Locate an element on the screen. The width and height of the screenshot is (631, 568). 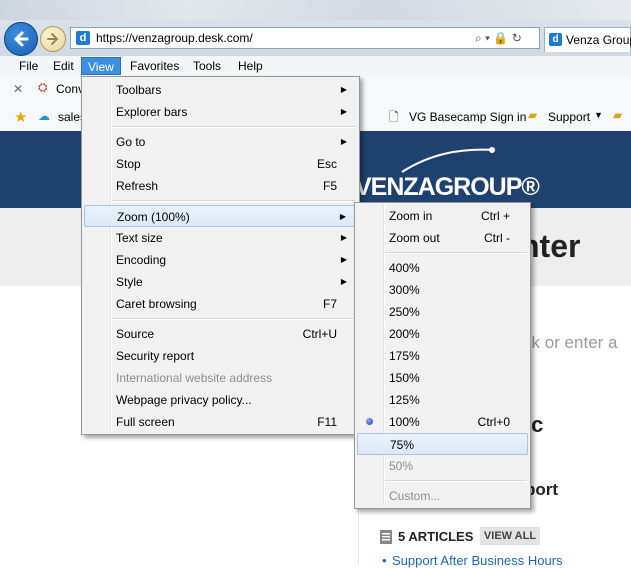
forward-button is located at coordinates (53, 39).